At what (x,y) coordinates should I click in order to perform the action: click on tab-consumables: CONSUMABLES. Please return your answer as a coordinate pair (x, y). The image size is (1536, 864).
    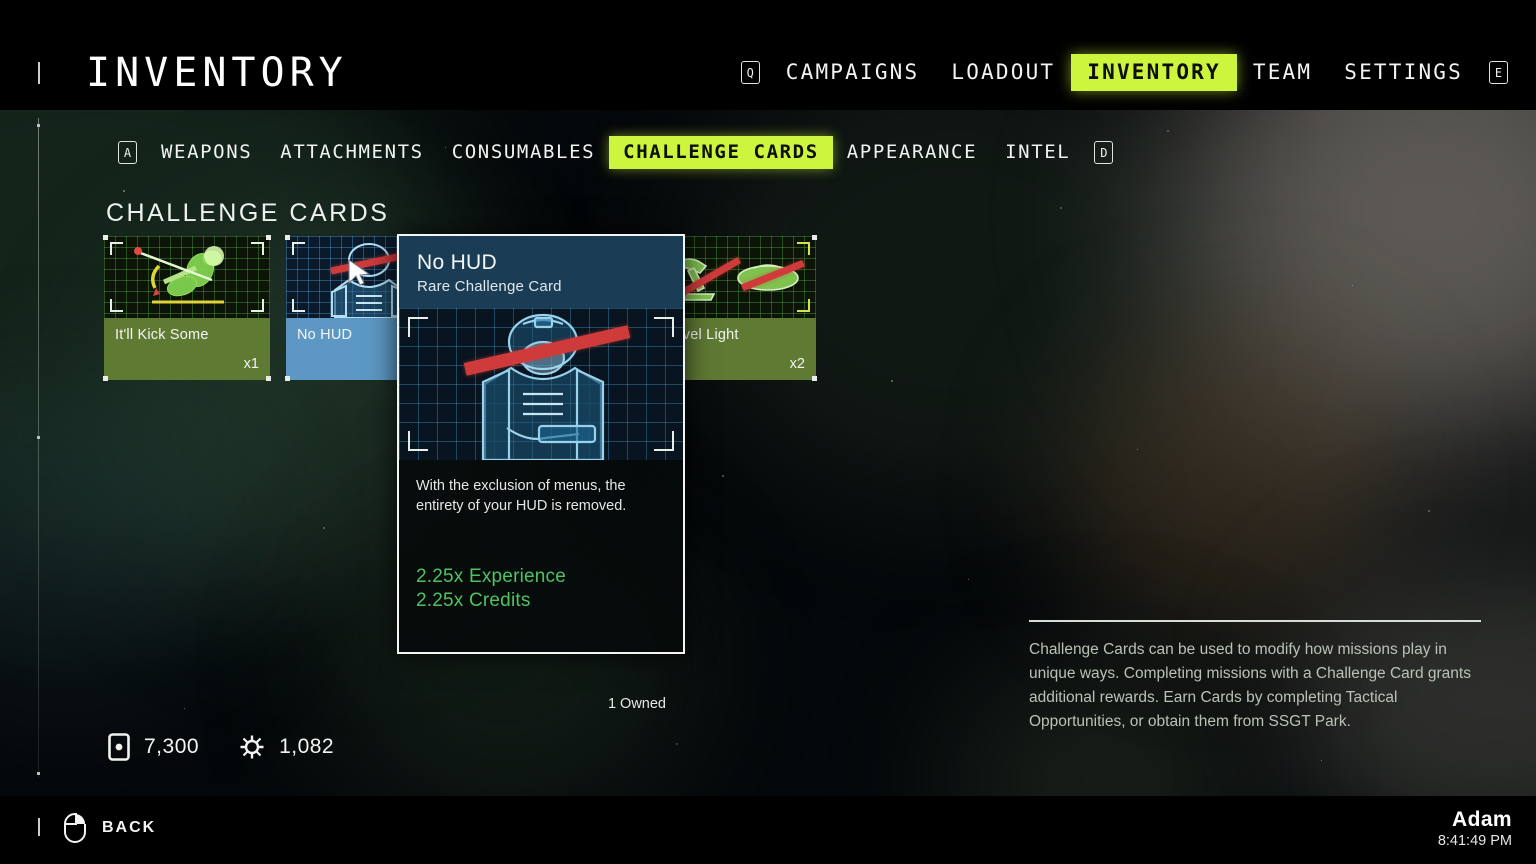
    Looking at the image, I should click on (523, 152).